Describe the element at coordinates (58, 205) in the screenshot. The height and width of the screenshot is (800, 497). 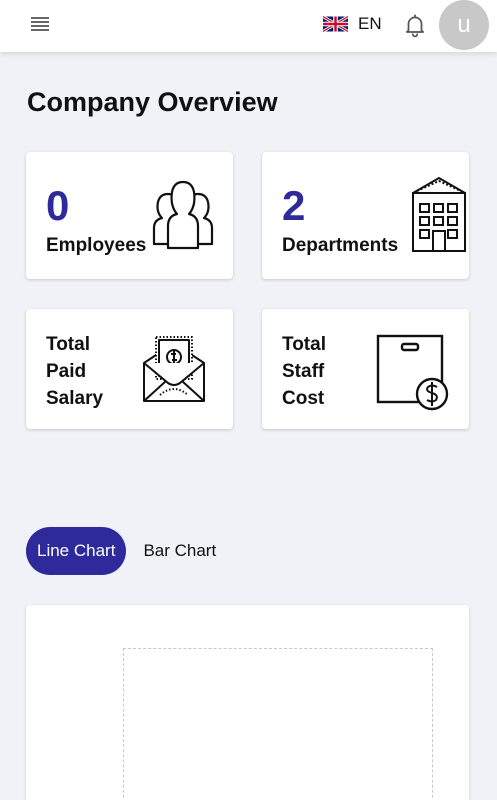
I see `employees-count: 0` at that location.